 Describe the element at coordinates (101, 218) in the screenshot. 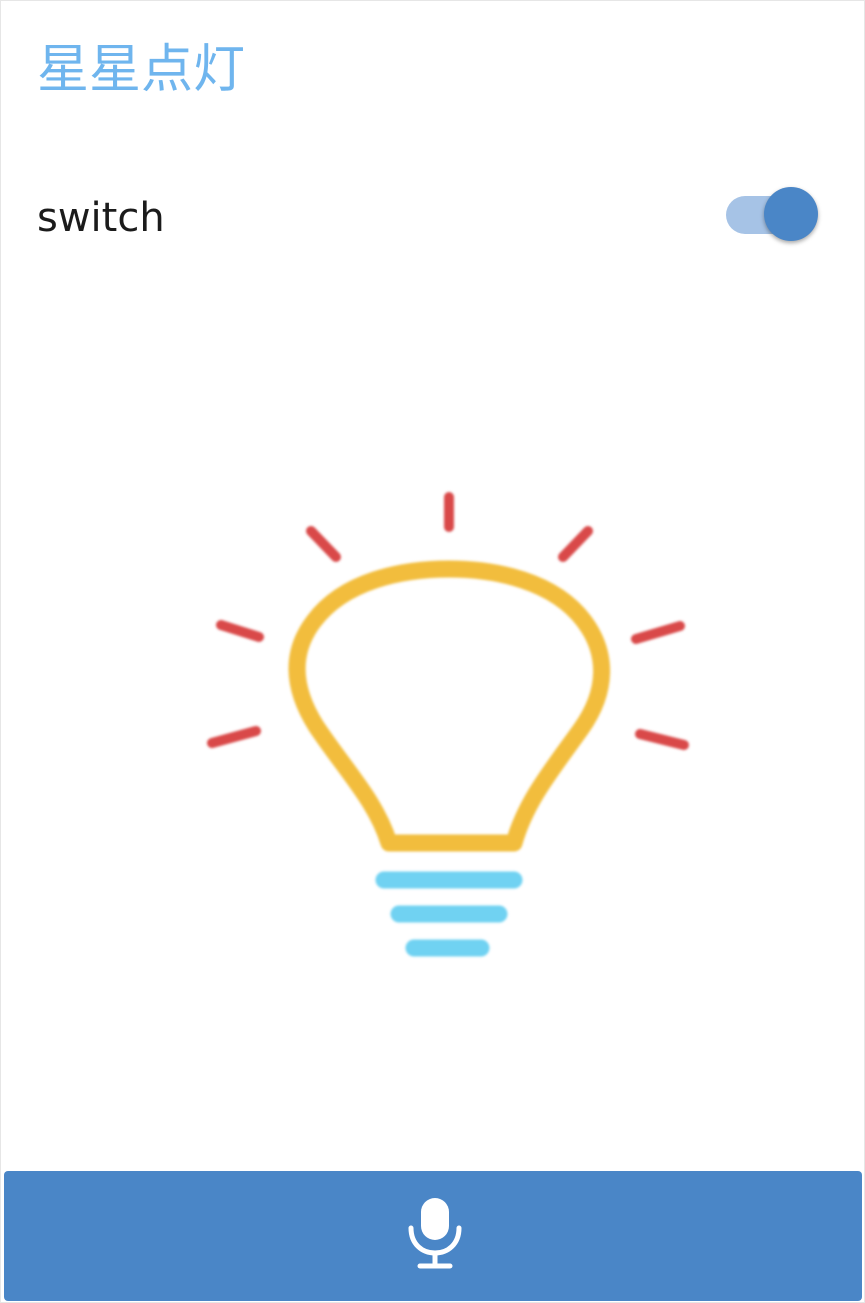

I see `switch-label: switch` at that location.